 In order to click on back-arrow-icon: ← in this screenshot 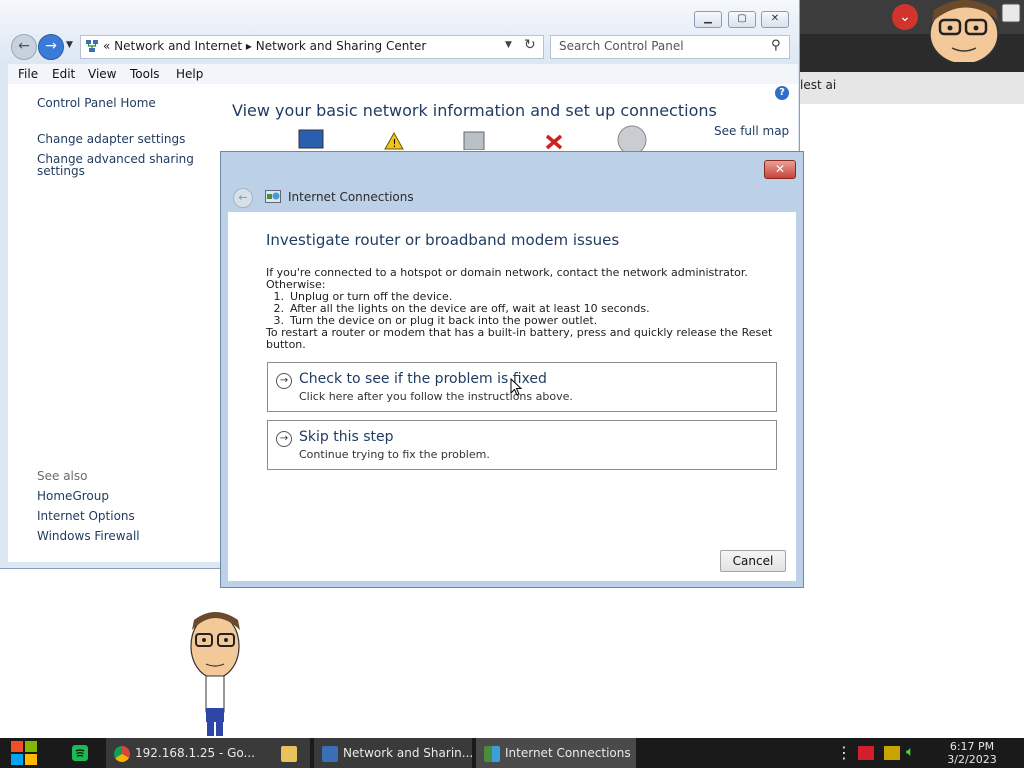, I will do `click(24, 47)`.